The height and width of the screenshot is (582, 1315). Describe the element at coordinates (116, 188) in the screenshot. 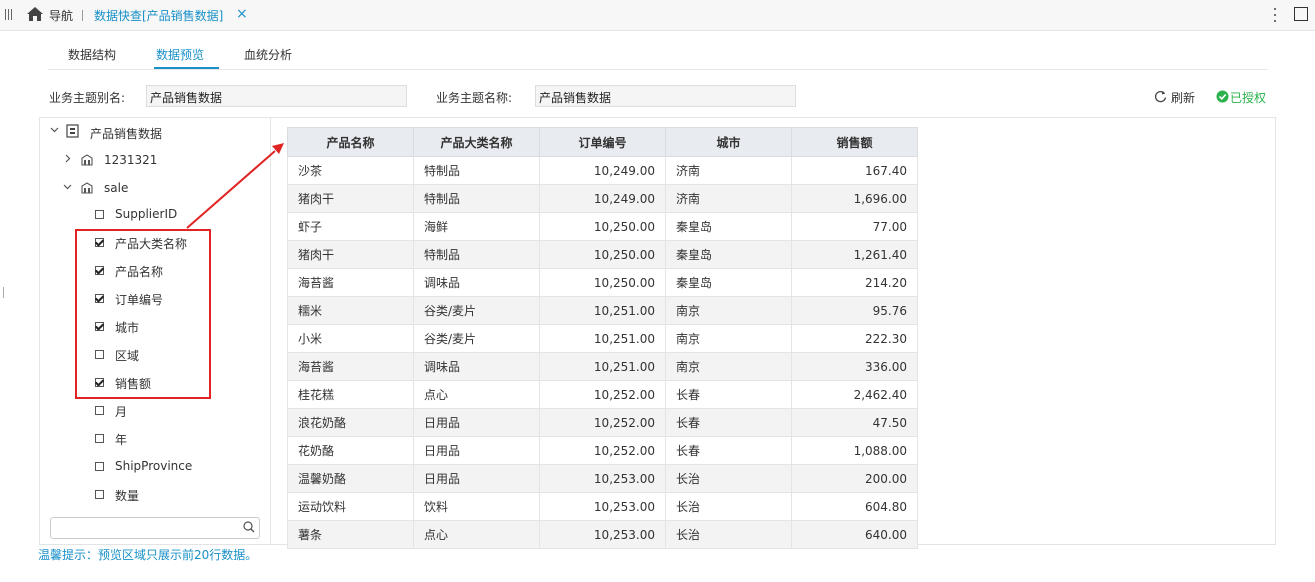

I see `tree-node-label: sale` at that location.